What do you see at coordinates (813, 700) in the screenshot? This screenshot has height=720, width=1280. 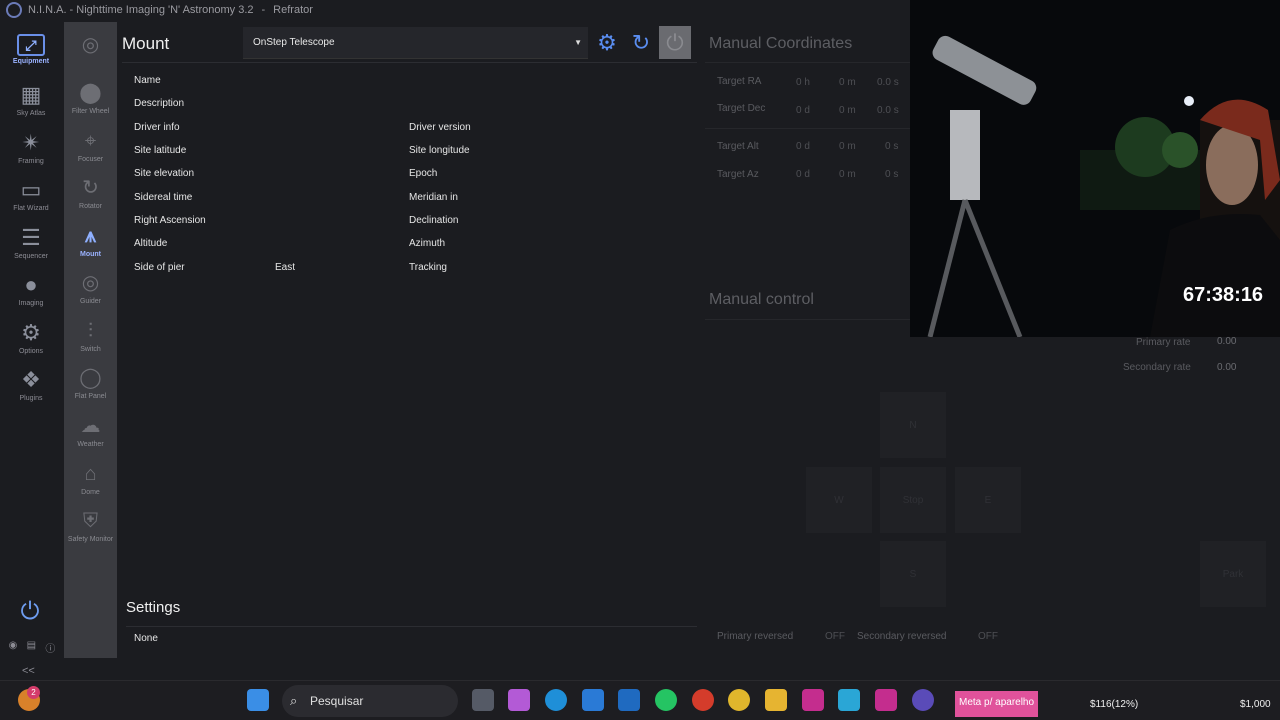 I see `app-pink-icon` at bounding box center [813, 700].